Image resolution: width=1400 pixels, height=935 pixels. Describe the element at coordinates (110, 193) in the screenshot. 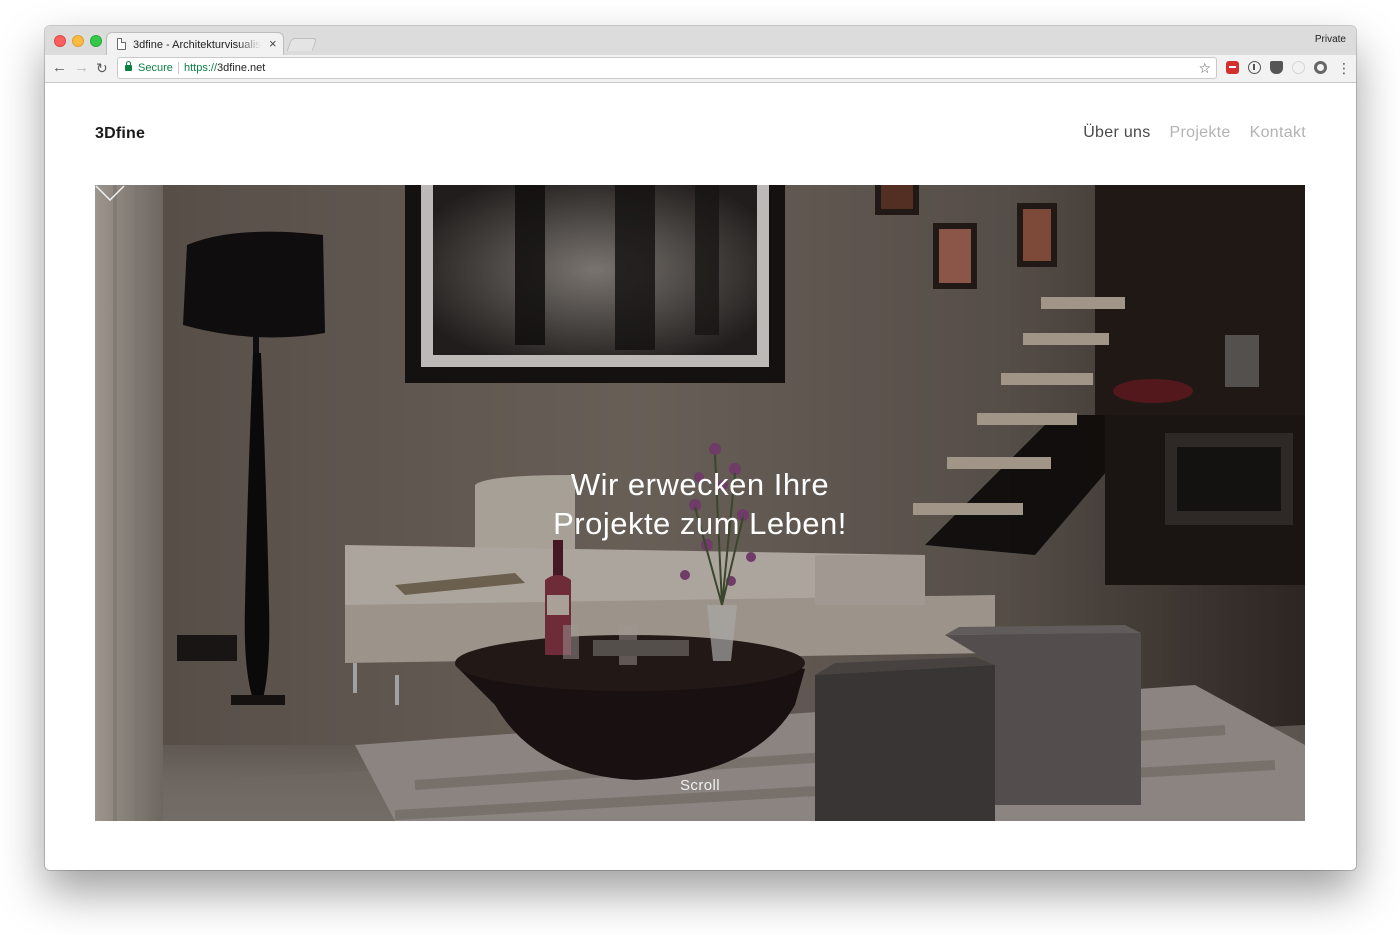

I see `chevron-down-icon` at that location.